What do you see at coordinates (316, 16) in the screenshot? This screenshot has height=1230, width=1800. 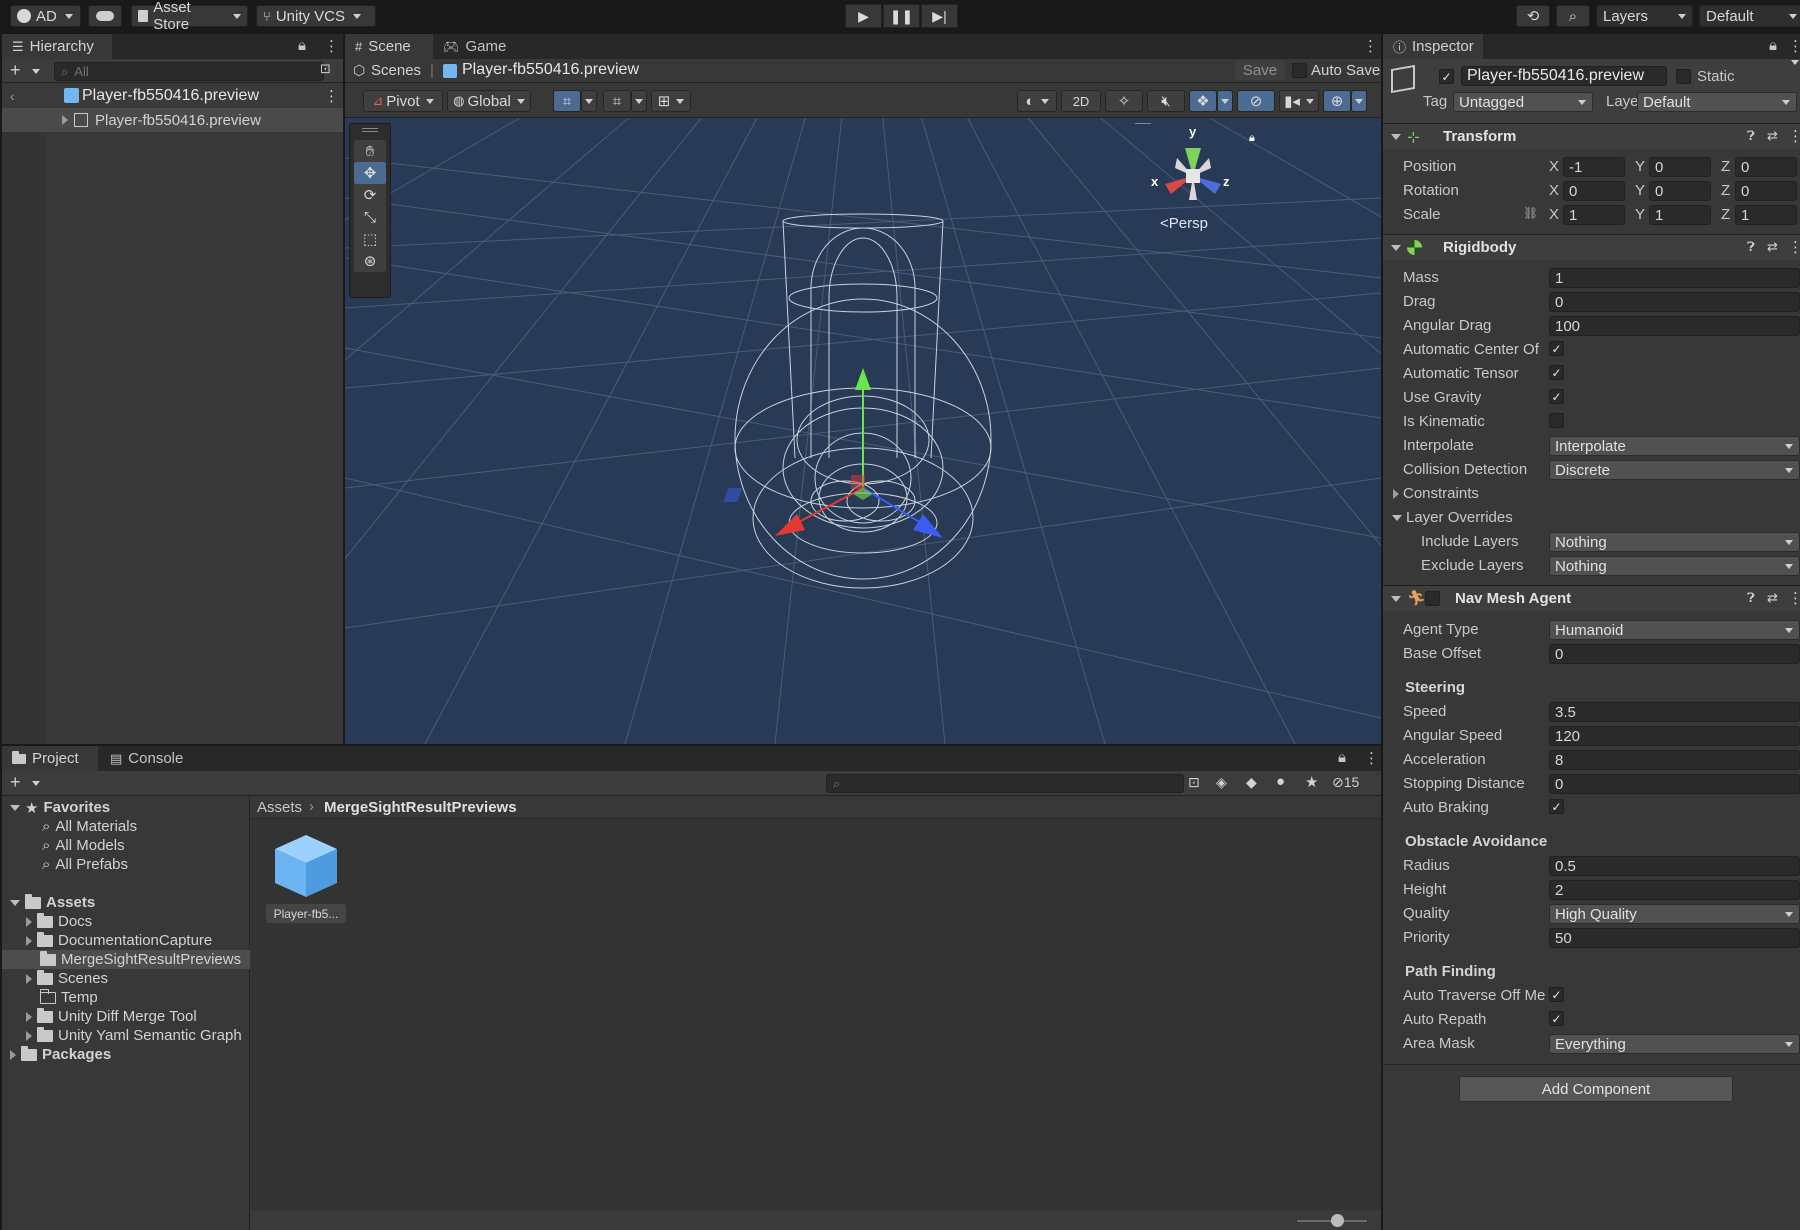 I see `unity-vcs-button: ⑂ Unity VCS` at bounding box center [316, 16].